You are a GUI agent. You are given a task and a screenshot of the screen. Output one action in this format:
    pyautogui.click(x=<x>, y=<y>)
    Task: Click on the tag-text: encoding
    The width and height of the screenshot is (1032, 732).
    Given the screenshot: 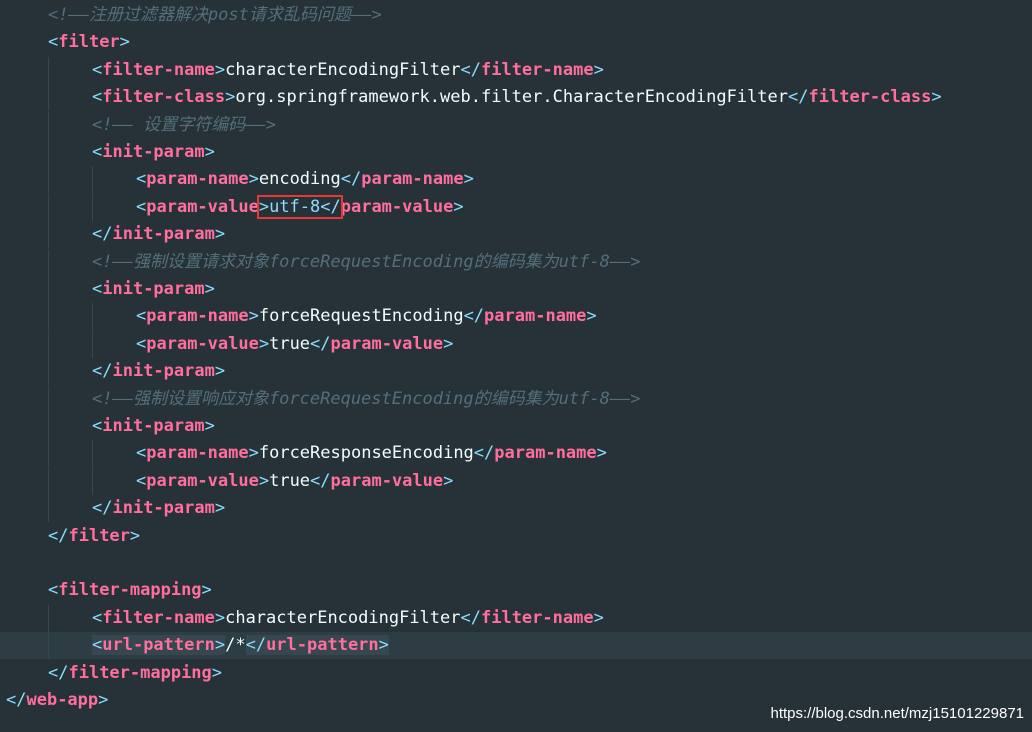 What is the action you would take?
    pyautogui.click(x=299, y=179)
    